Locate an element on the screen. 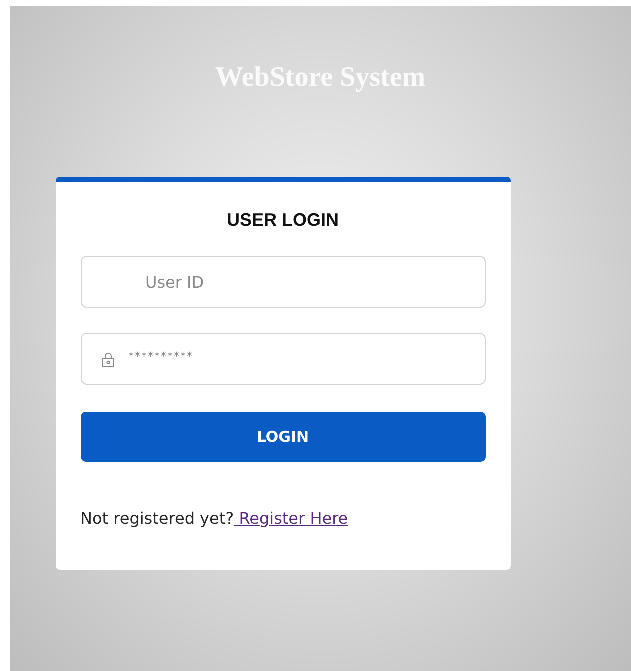 The width and height of the screenshot is (631, 671). user-id-field: User ID is located at coordinates (283, 282).